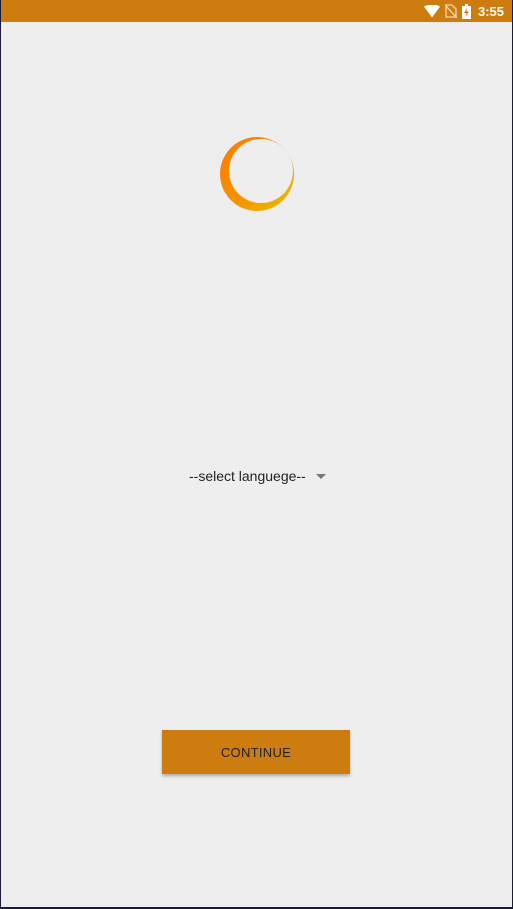 This screenshot has width=513, height=909. Describe the element at coordinates (320, 476) in the screenshot. I see `dropdown-arrow-icon` at that location.